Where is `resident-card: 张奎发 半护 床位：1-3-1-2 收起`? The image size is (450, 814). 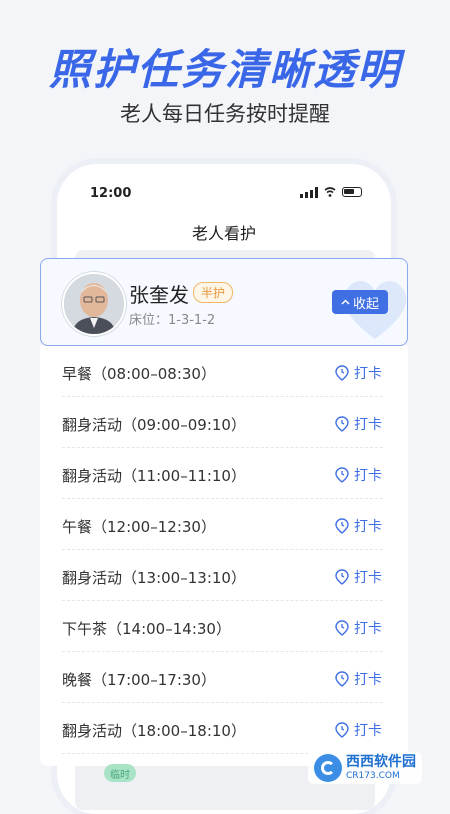 resident-card: 张奎发 半护 床位：1-3-1-2 收起 is located at coordinates (224, 302).